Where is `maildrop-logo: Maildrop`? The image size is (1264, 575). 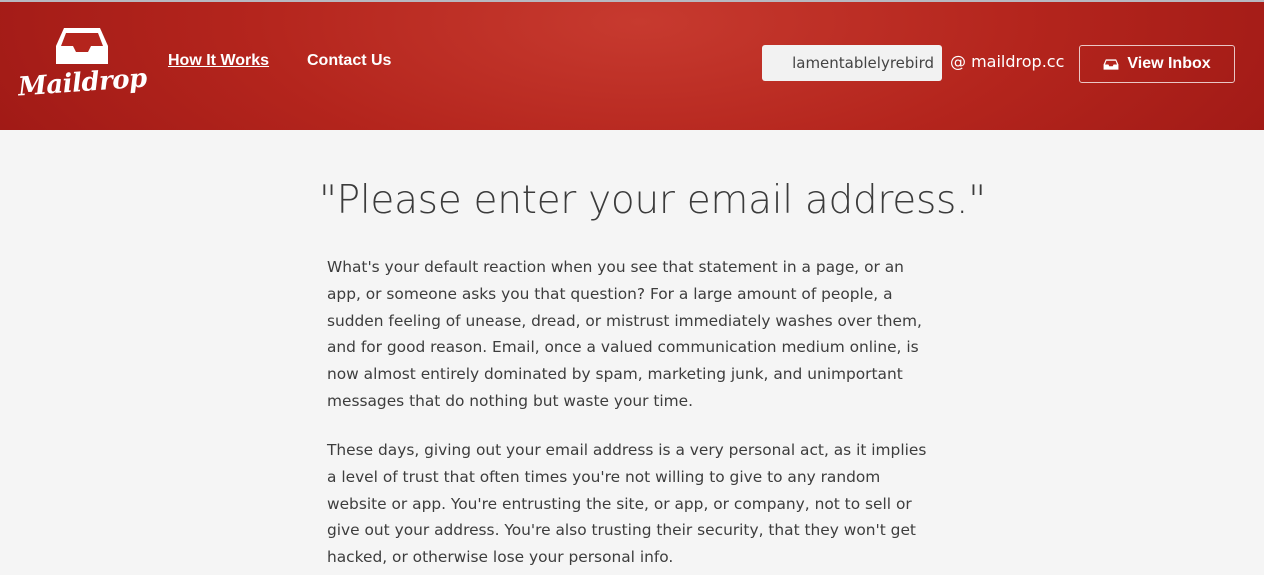 maildrop-logo: Maildrop is located at coordinates (81, 72).